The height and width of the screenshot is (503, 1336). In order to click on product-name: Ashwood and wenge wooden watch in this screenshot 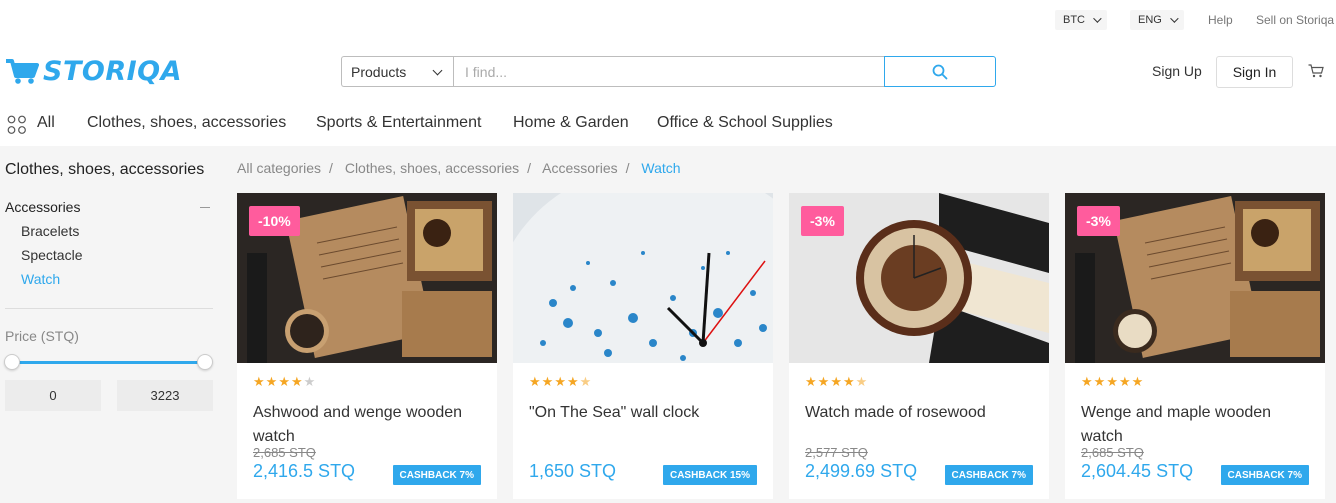, I will do `click(368, 425)`.